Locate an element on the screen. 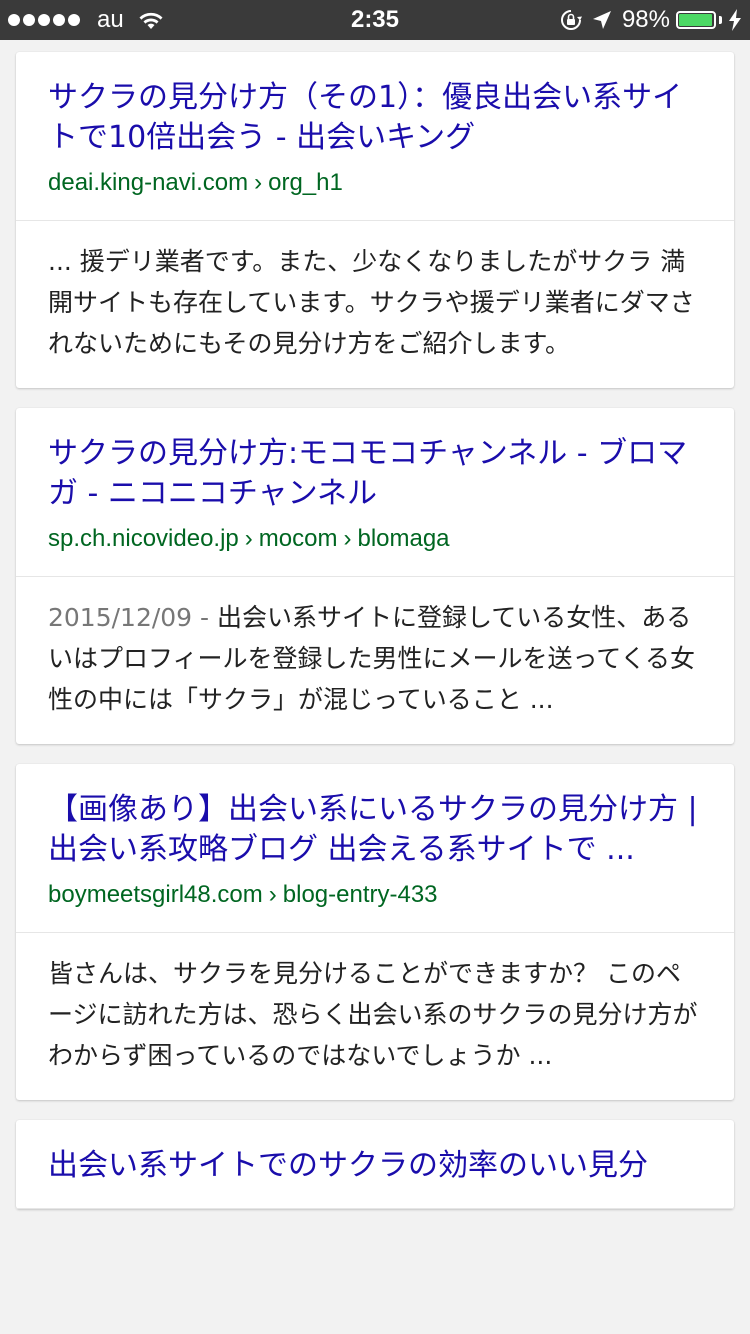 This screenshot has width=750, height=1334. url-path: mocom is located at coordinates (298, 538).